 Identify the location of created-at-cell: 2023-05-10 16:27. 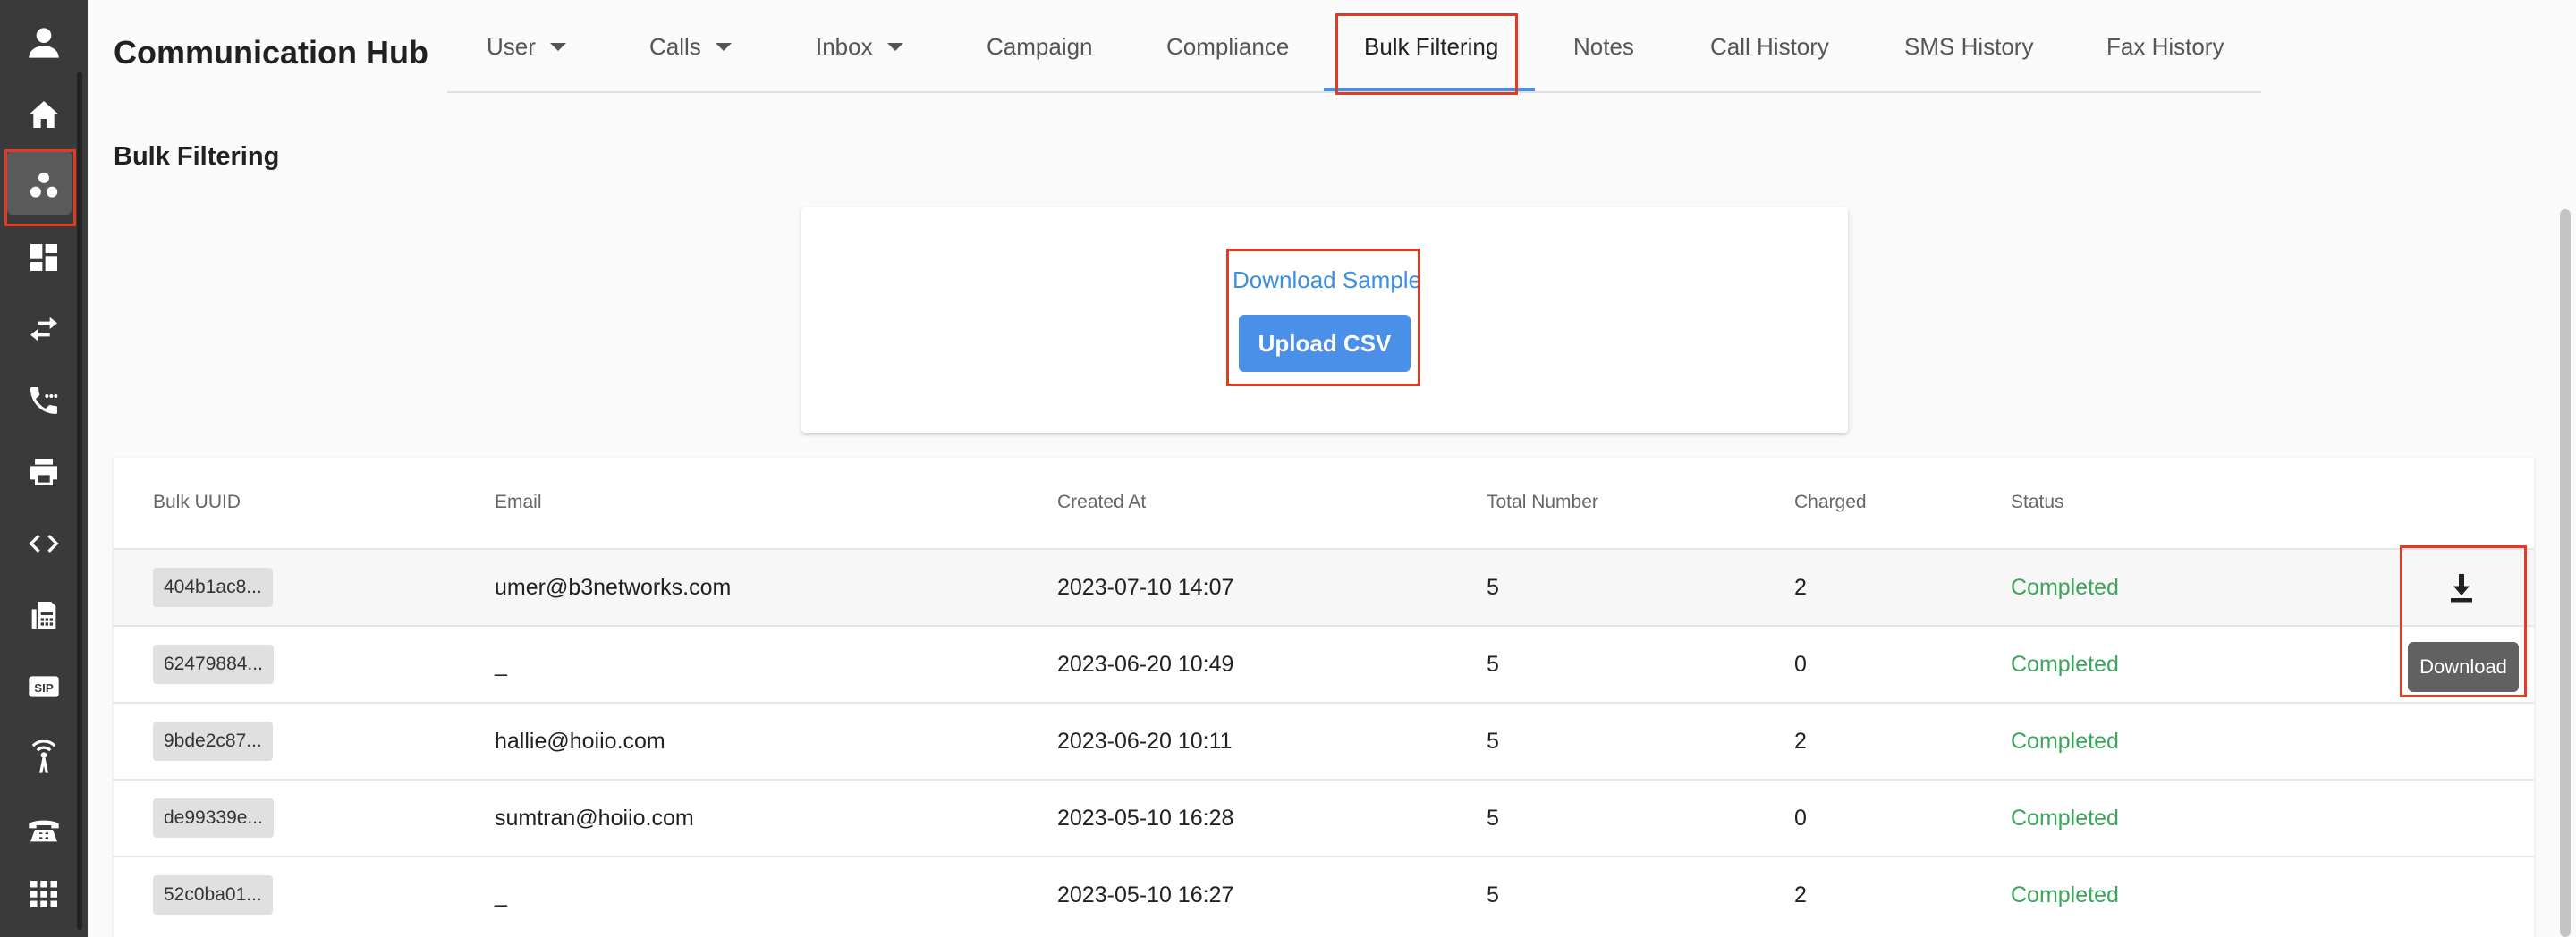
(1145, 894).